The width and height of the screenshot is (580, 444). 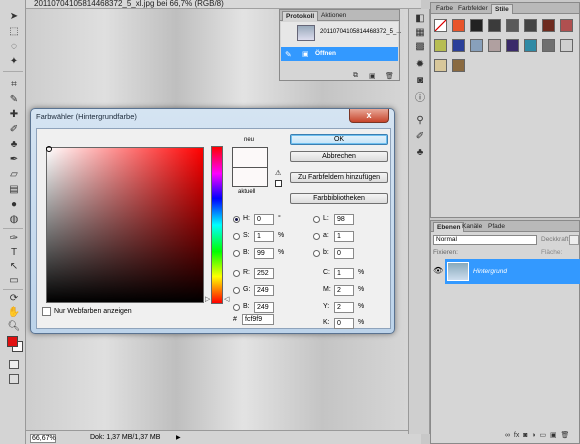 What do you see at coordinates (420, 65) in the screenshot?
I see `adjustments-panel-icon: ✹` at bounding box center [420, 65].